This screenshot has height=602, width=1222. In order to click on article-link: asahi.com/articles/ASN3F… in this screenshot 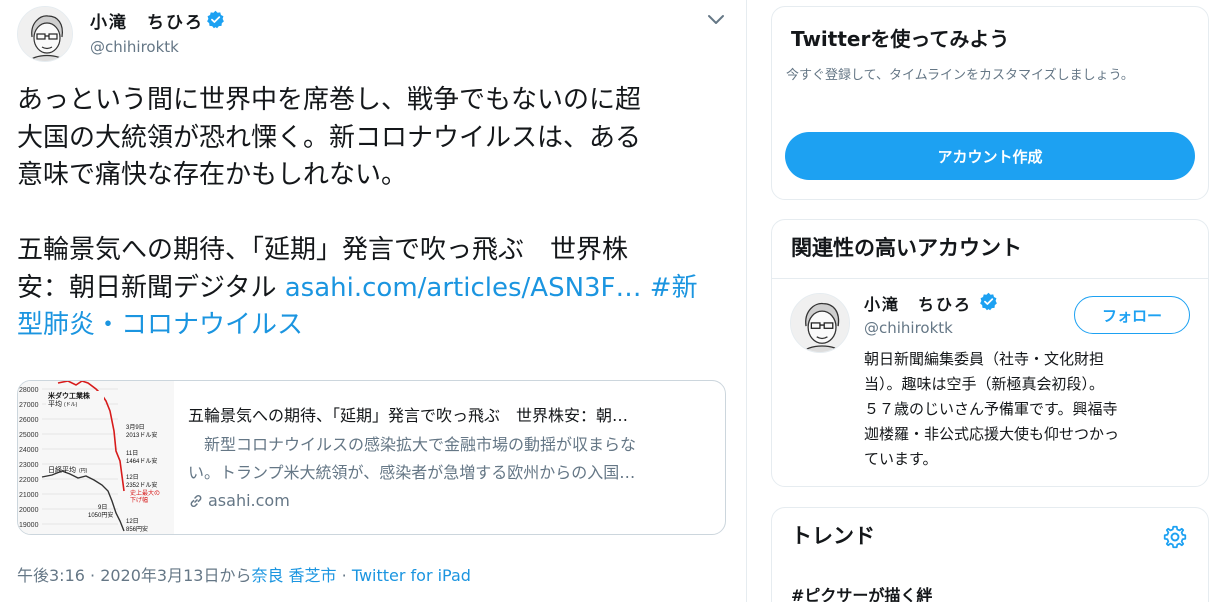, I will do `click(463, 288)`.